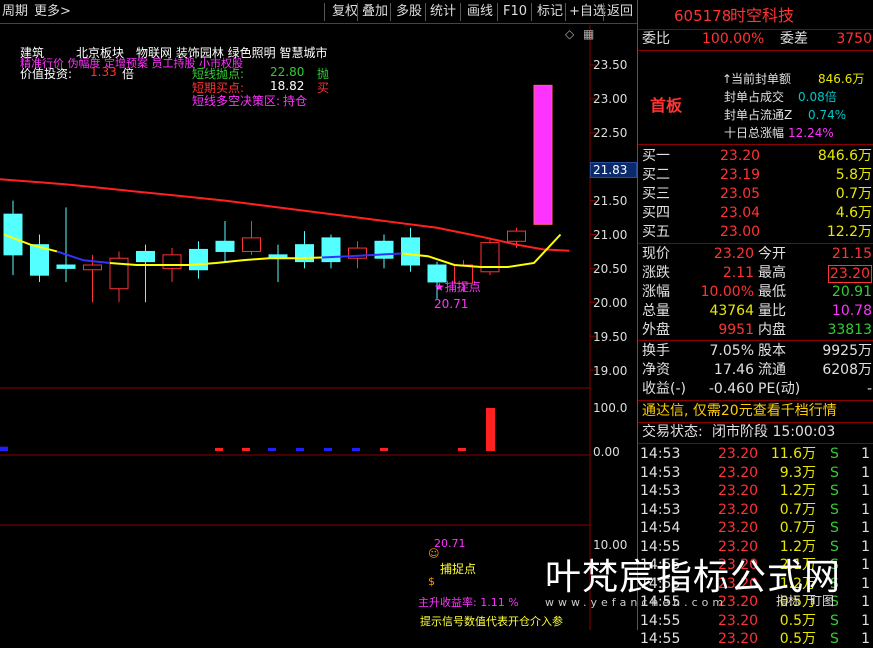 This screenshot has width=873, height=648. Describe the element at coordinates (754, 133) in the screenshot. I see `ten-day-label: 十日总涨幅` at that location.